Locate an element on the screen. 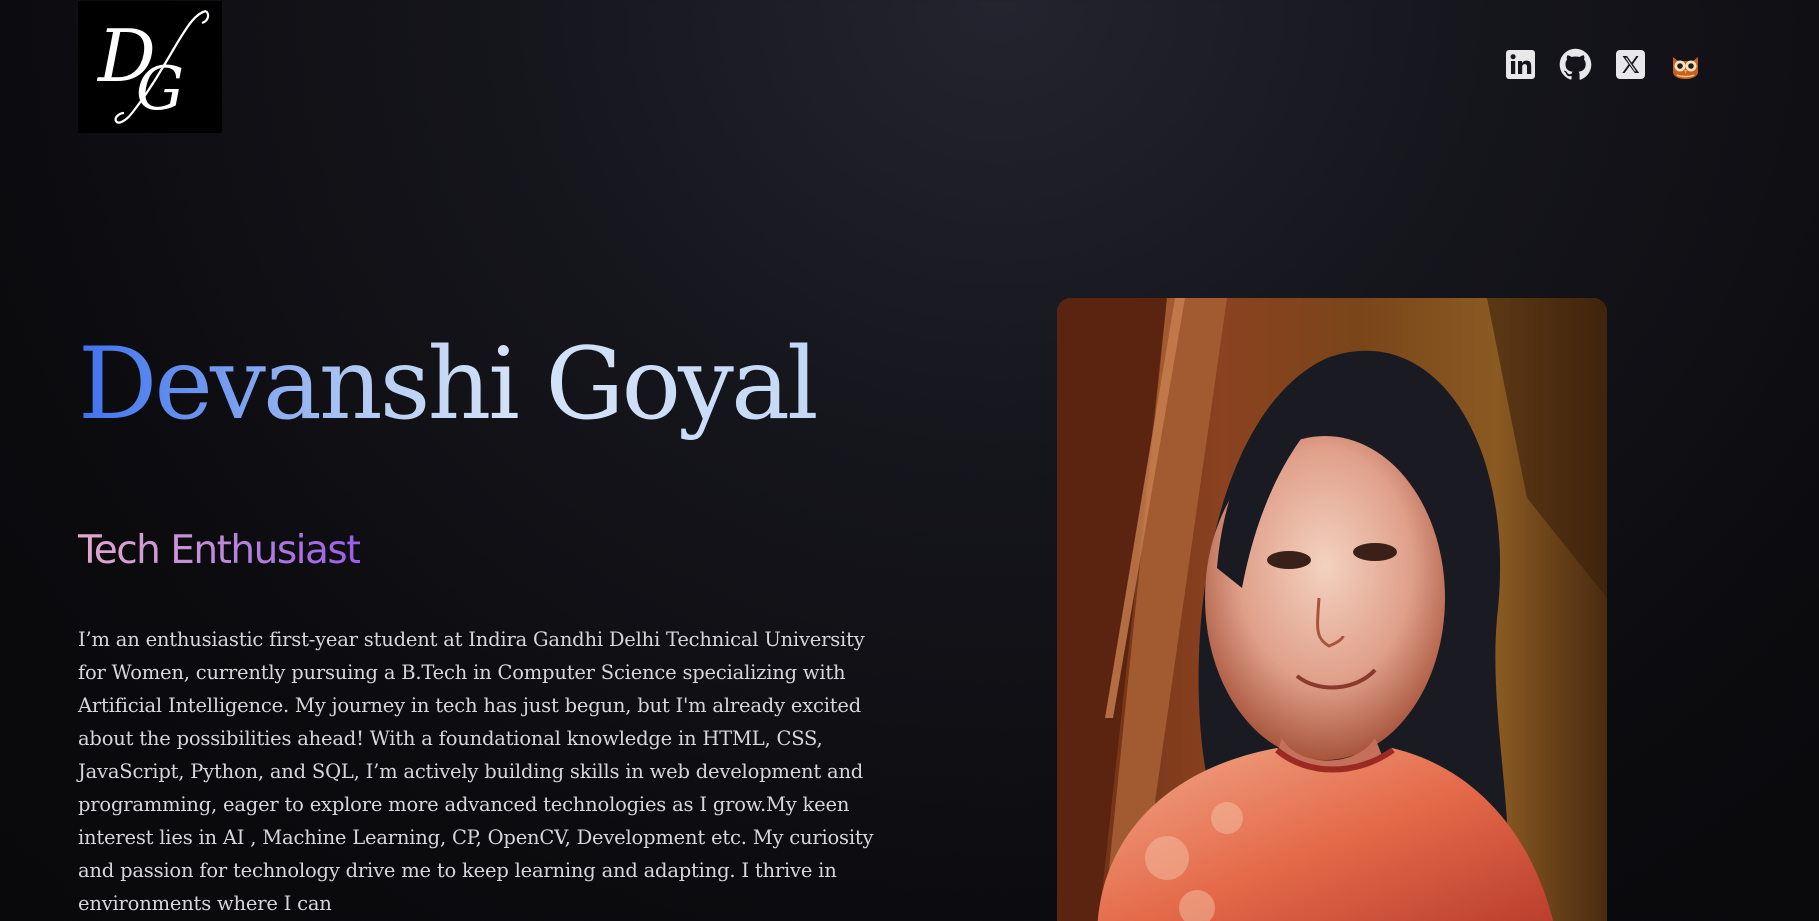 This screenshot has width=1819, height=921. x-icon is located at coordinates (1630, 64).